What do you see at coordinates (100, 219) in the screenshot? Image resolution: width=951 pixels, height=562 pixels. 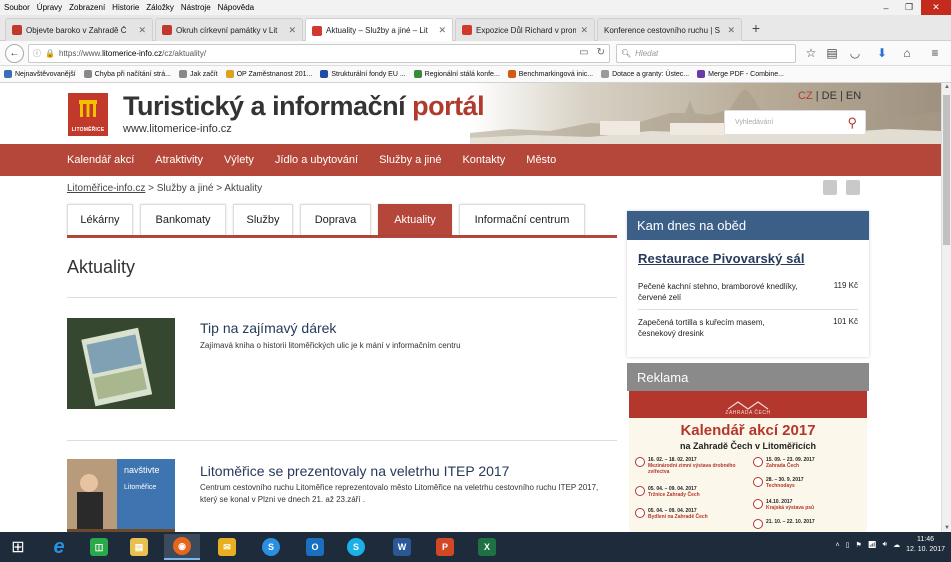 I see `tab-lekarny: Lékárny` at bounding box center [100, 219].